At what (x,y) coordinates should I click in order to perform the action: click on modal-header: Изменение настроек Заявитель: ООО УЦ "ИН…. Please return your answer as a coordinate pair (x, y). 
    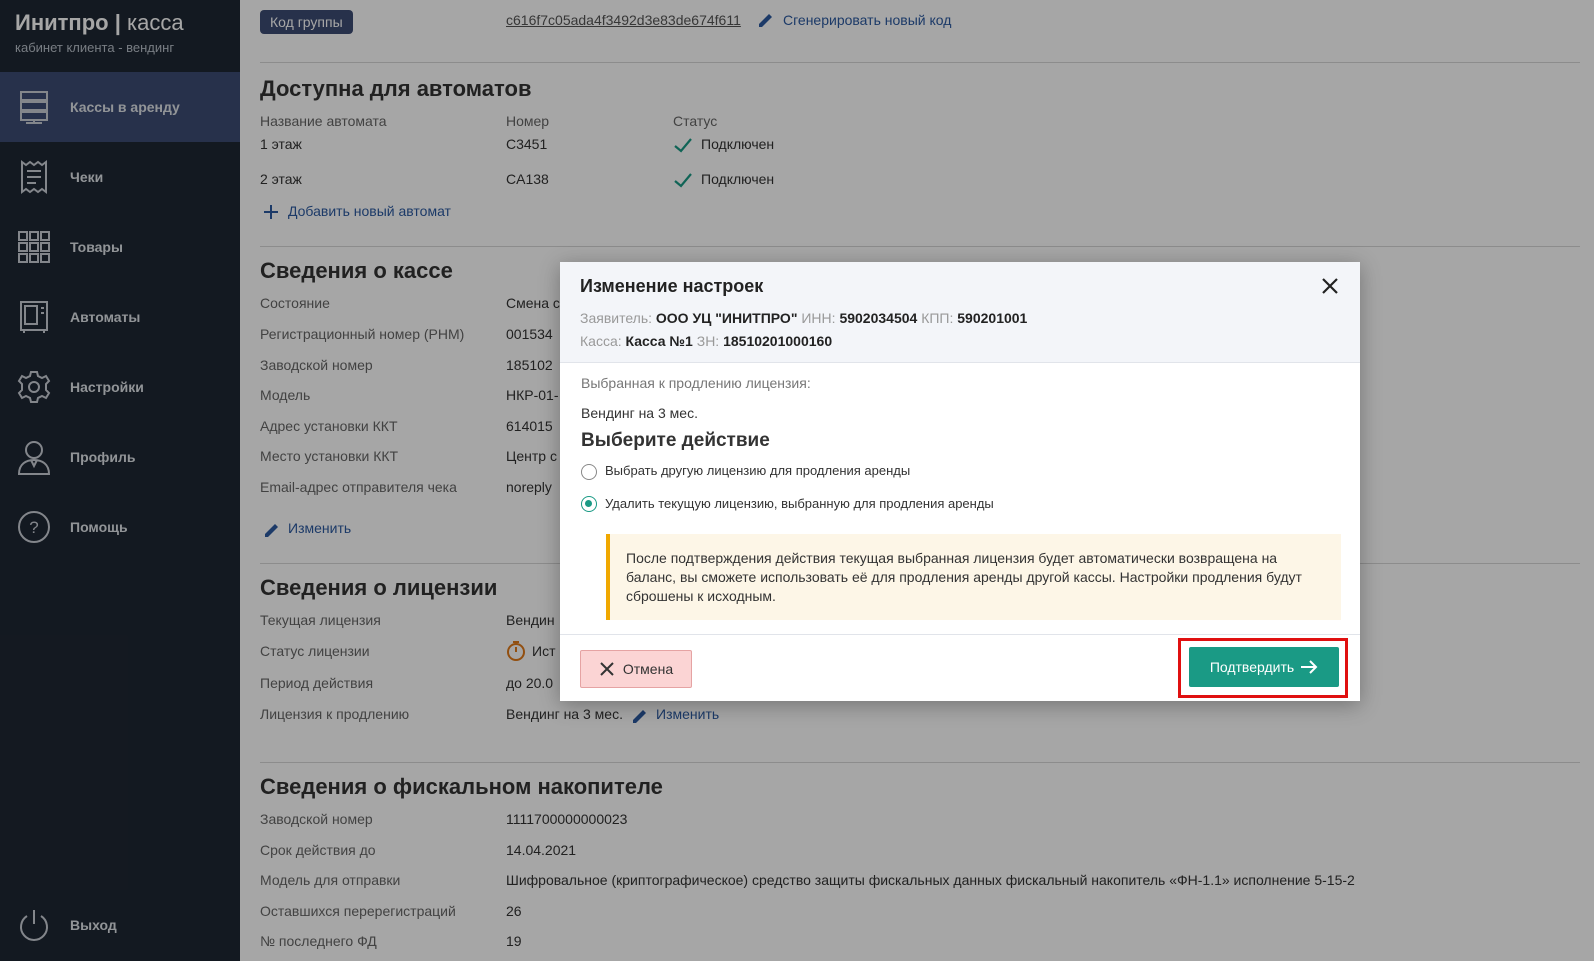
    Looking at the image, I should click on (960, 312).